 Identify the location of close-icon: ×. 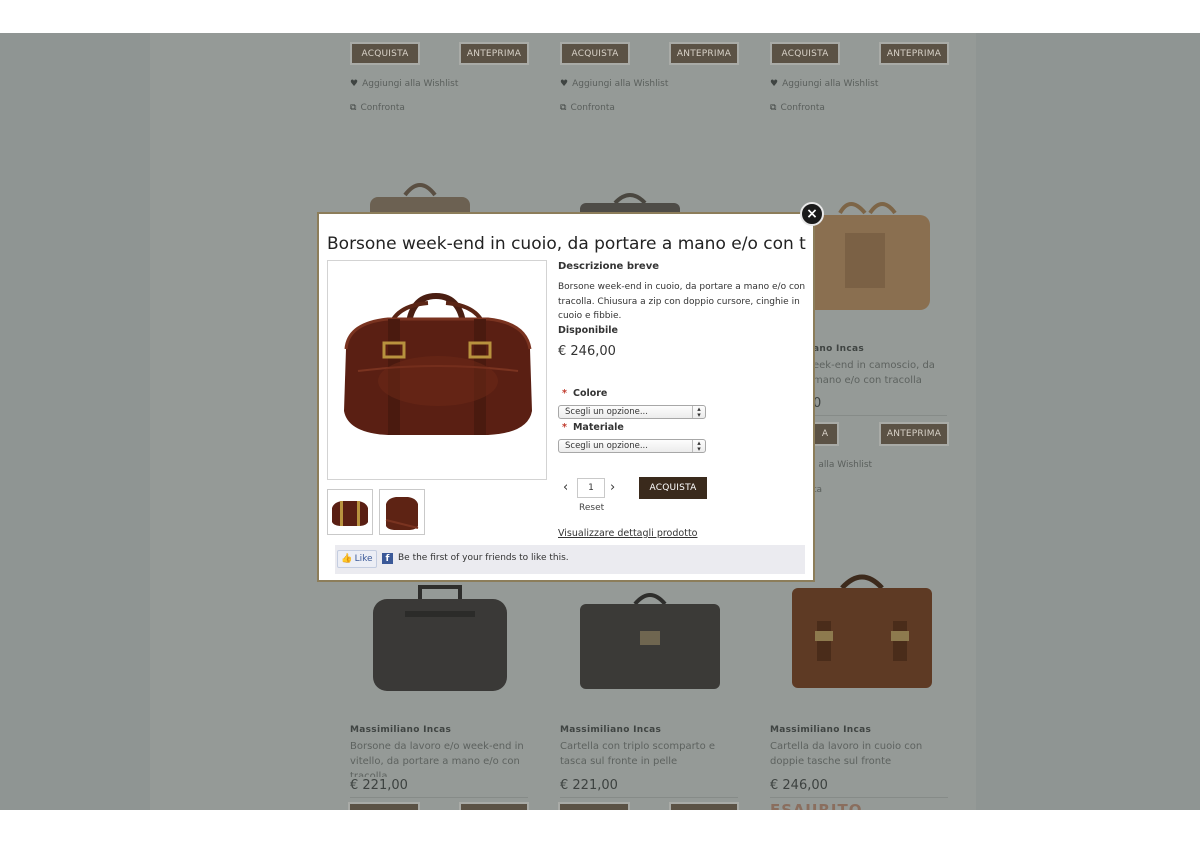
(812, 214).